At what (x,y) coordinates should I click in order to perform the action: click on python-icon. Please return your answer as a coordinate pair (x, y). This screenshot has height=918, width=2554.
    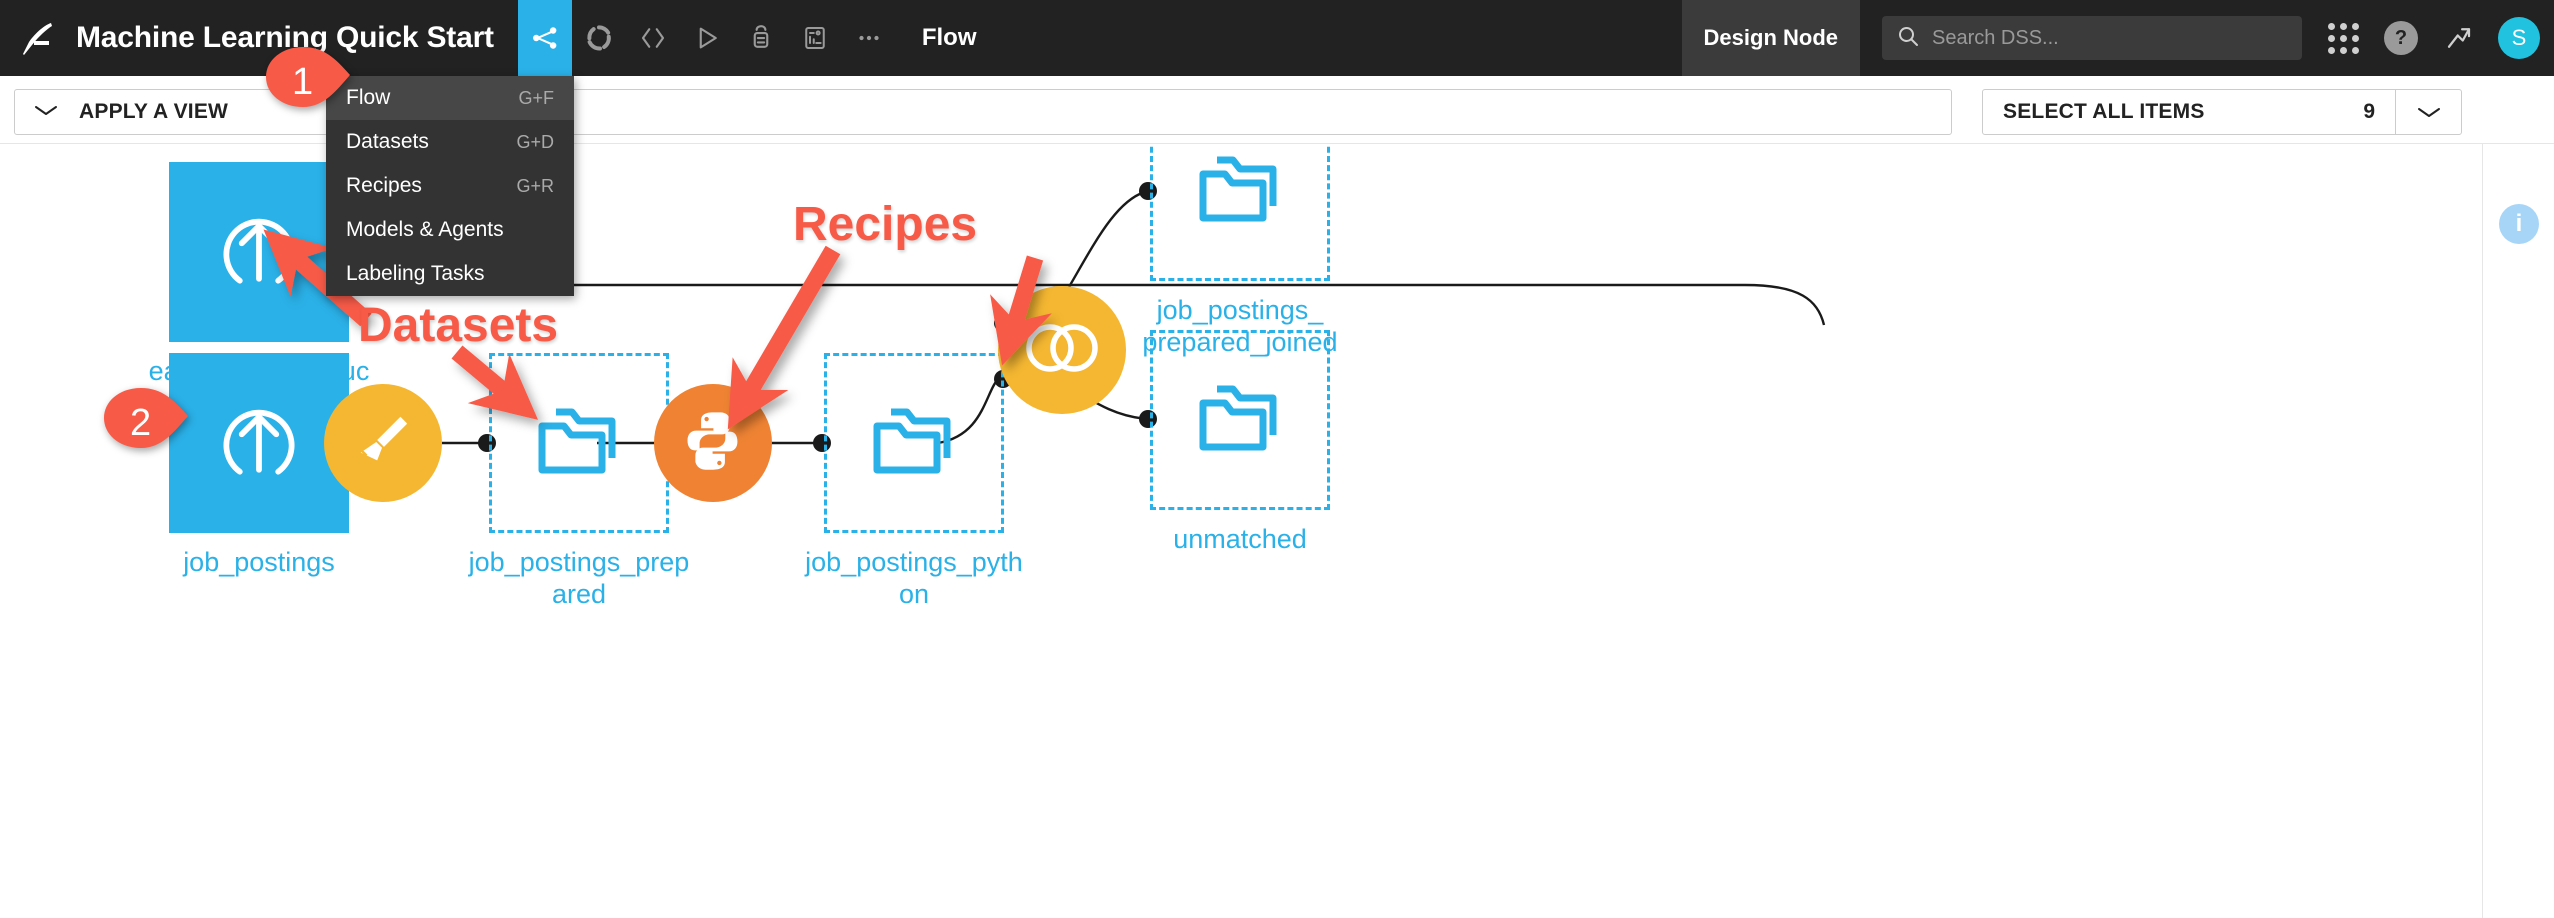
    Looking at the image, I should click on (713, 443).